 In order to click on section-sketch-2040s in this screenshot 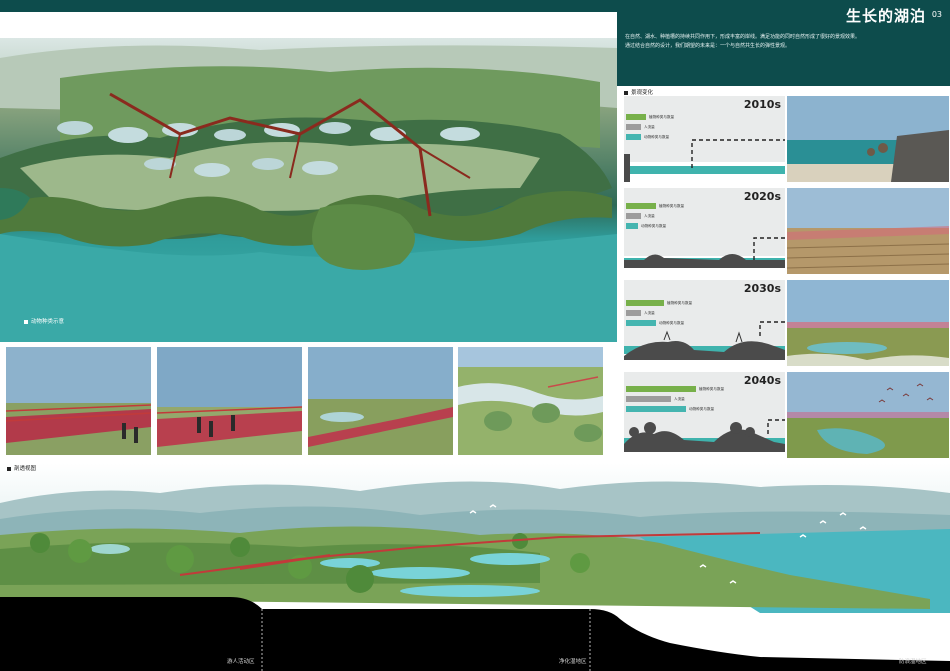, I will do `click(704, 438)`.